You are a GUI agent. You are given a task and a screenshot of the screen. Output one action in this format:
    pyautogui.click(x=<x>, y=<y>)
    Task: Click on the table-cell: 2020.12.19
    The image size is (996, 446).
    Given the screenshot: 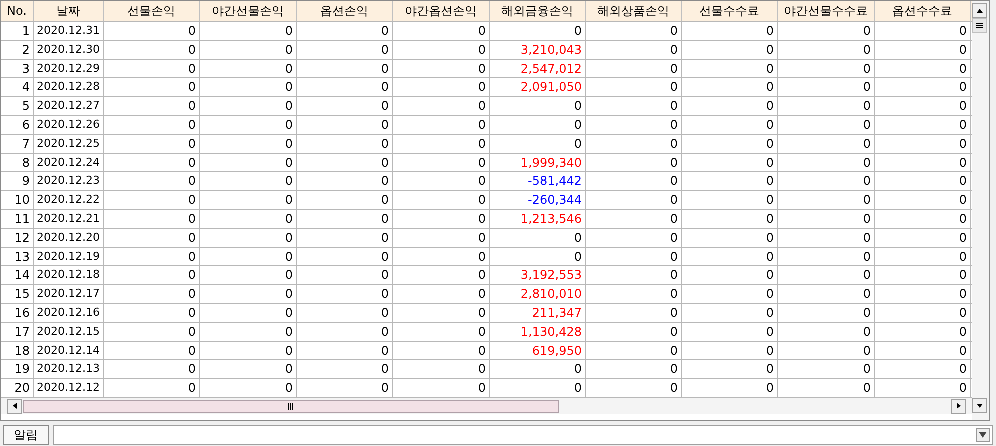 What is the action you would take?
    pyautogui.click(x=69, y=257)
    